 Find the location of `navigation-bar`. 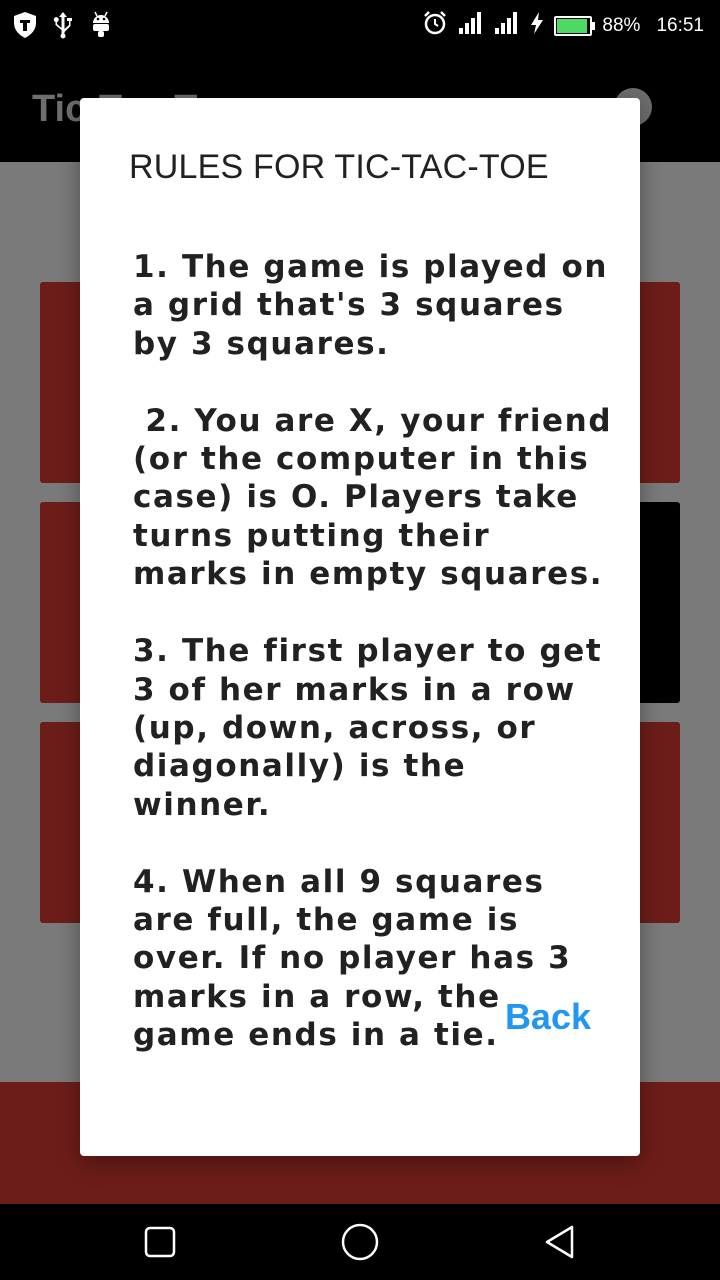

navigation-bar is located at coordinates (360, 1242).